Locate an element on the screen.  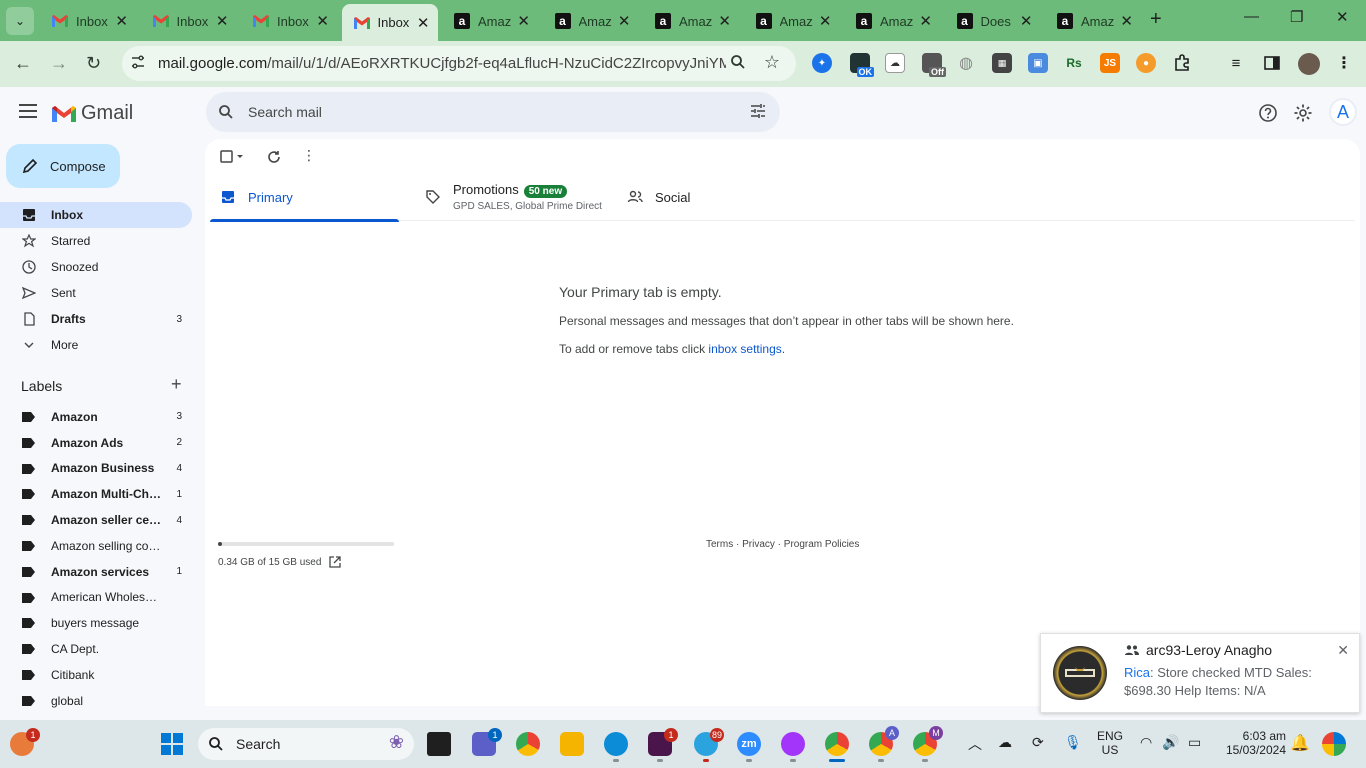
extension-rs-icon: Rs is located at coordinates (1074, 63).